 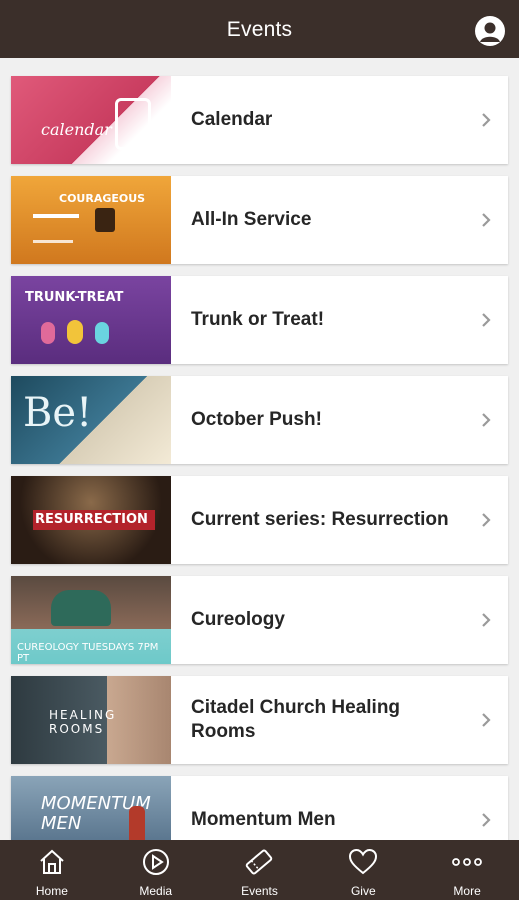 I want to click on event-row-all-in-service: COURAGEOUS All-In Service, so click(x=259, y=220).